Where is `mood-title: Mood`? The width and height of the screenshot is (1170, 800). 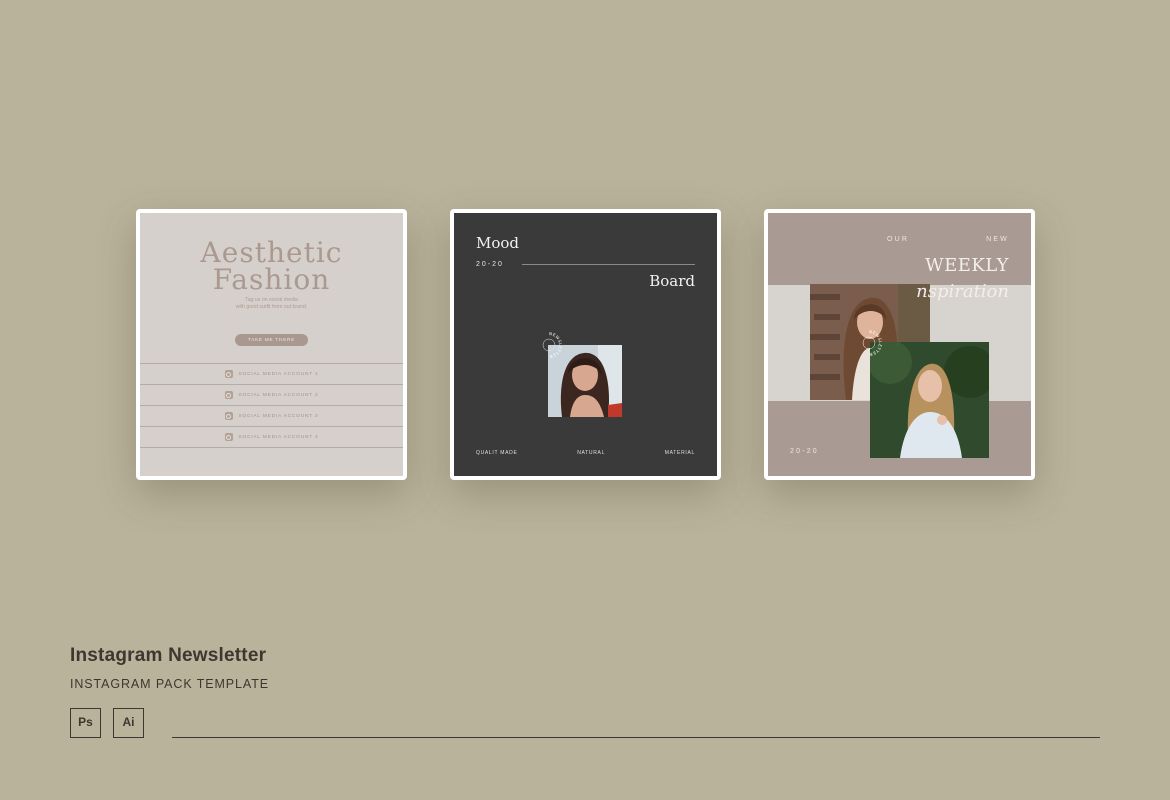 mood-title: Mood is located at coordinates (498, 243).